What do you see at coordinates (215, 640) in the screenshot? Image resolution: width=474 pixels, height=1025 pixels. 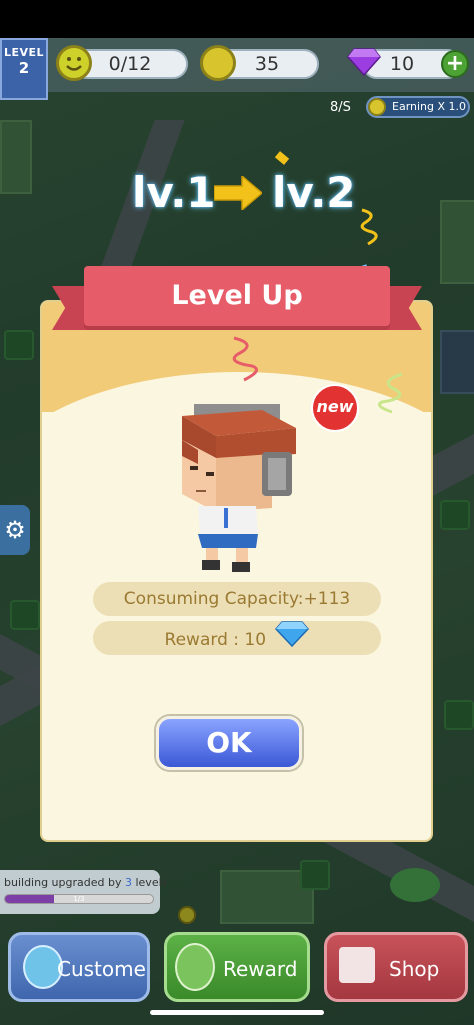 I see `reward-text: Reward : 10` at bounding box center [215, 640].